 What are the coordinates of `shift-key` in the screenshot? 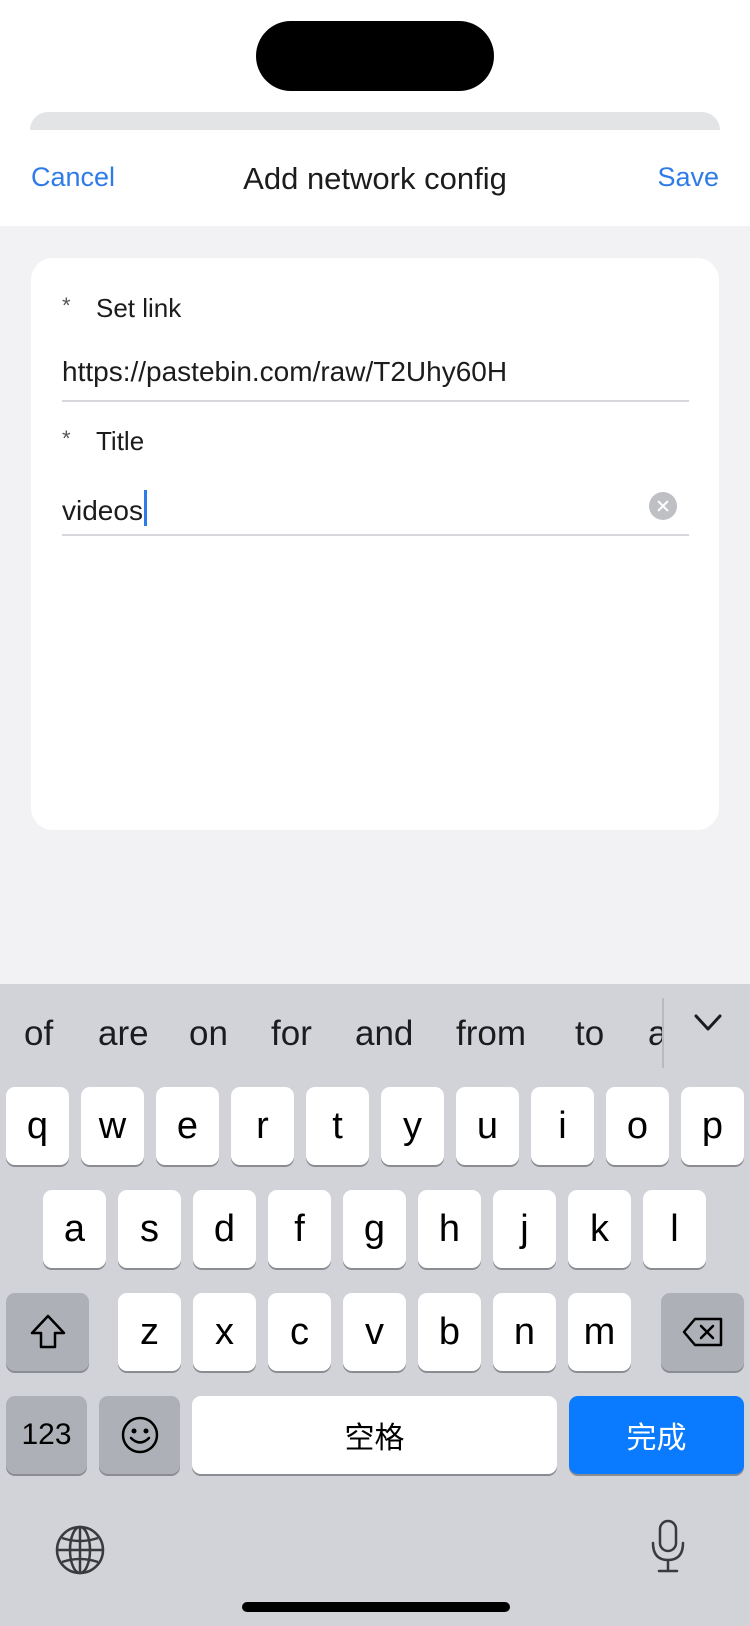 It's located at (47, 1332).